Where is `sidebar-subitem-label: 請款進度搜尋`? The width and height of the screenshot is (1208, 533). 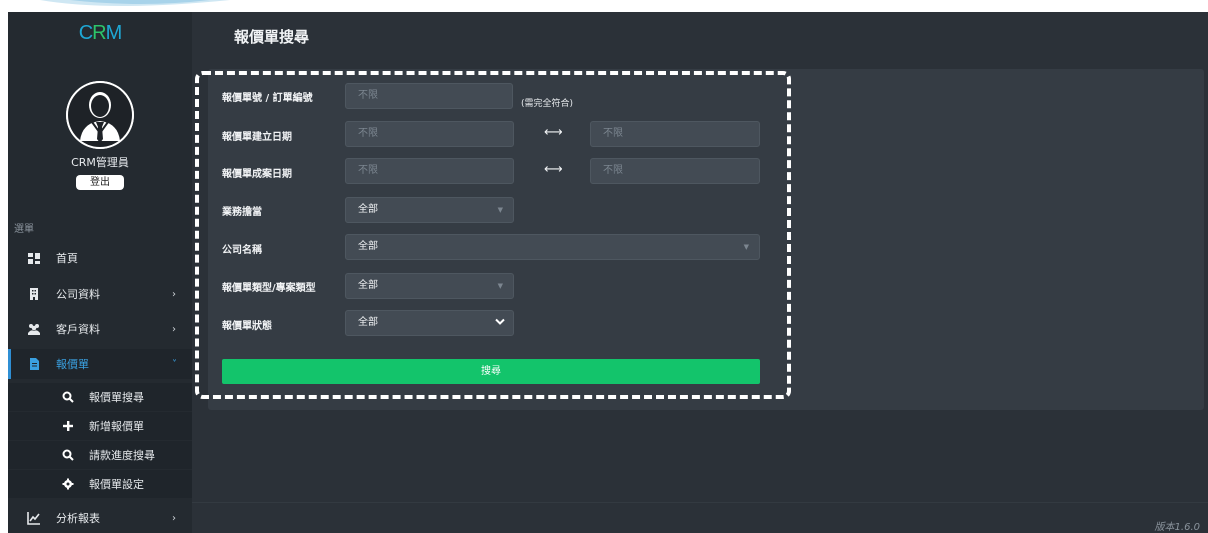 sidebar-subitem-label: 請款進度搜尋 is located at coordinates (122, 455).